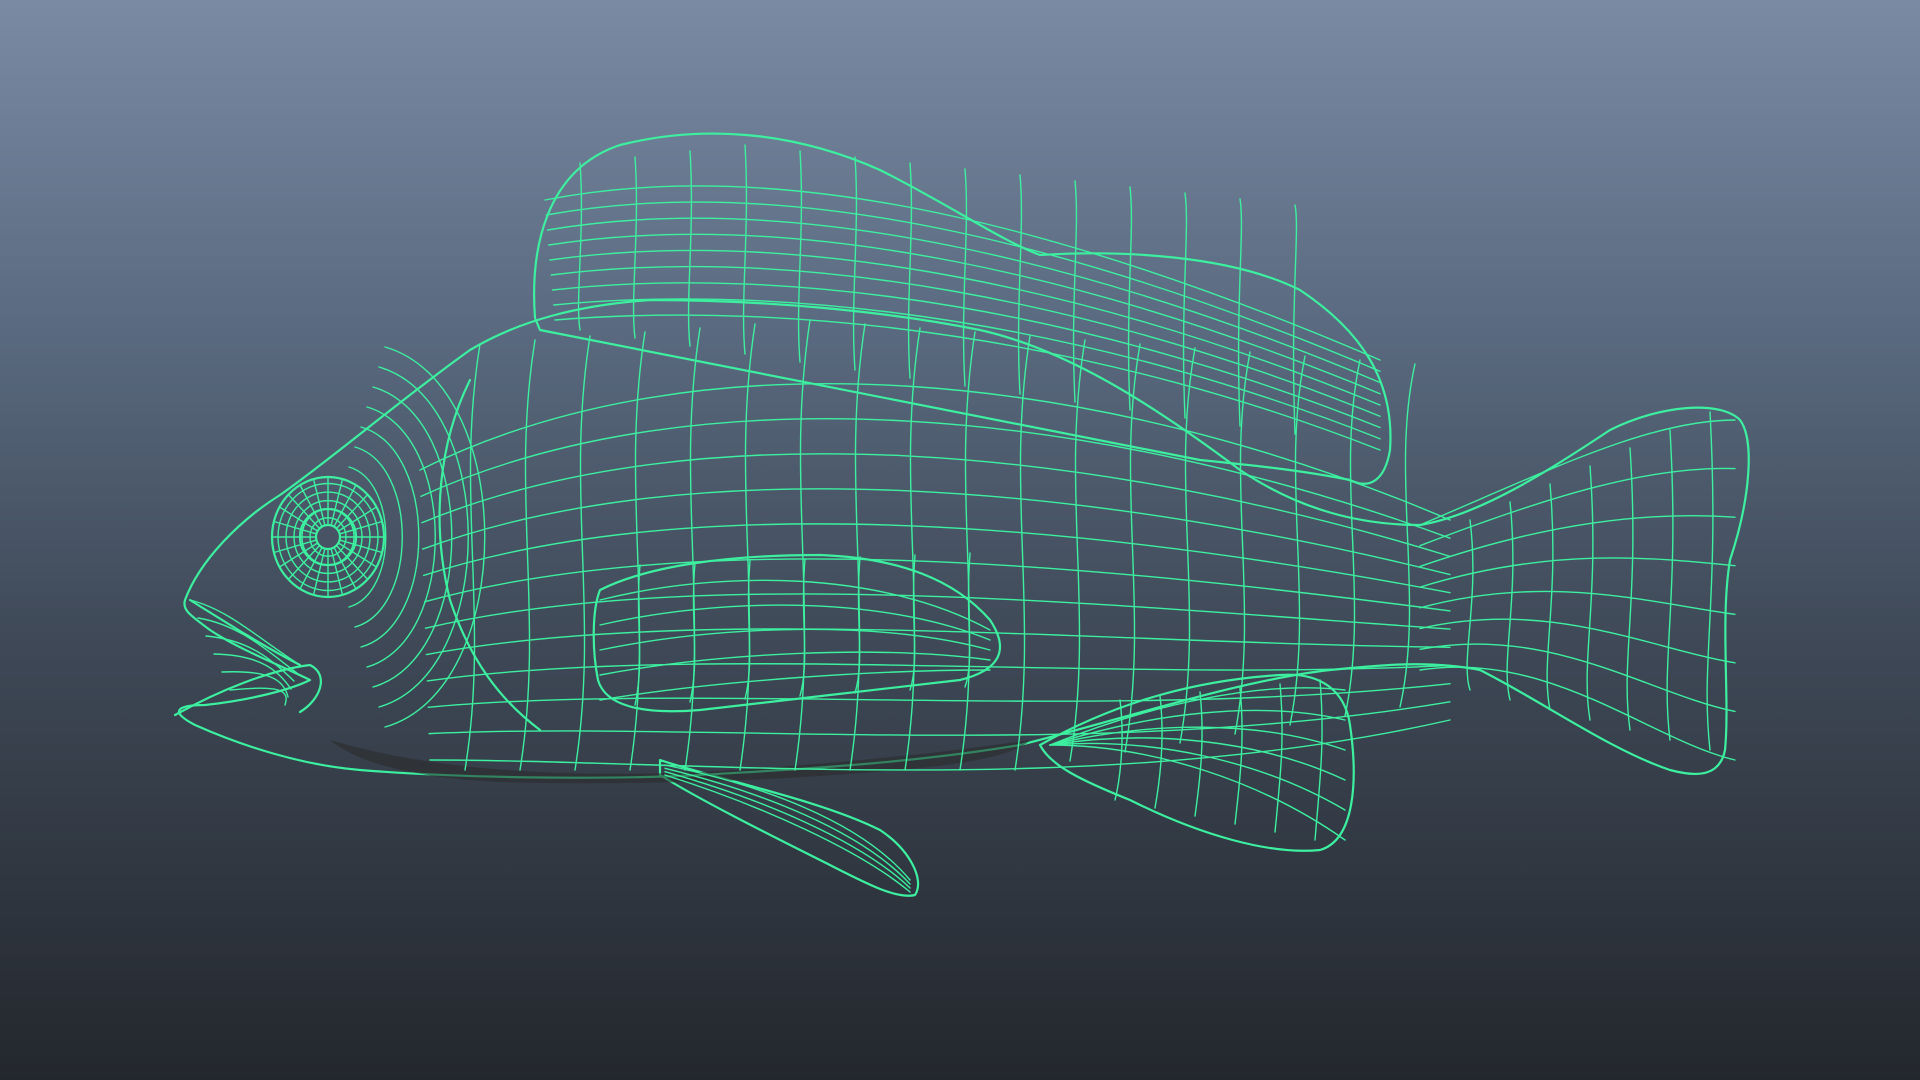 The height and width of the screenshot is (1080, 1920). I want to click on lip, so click(245, 632).